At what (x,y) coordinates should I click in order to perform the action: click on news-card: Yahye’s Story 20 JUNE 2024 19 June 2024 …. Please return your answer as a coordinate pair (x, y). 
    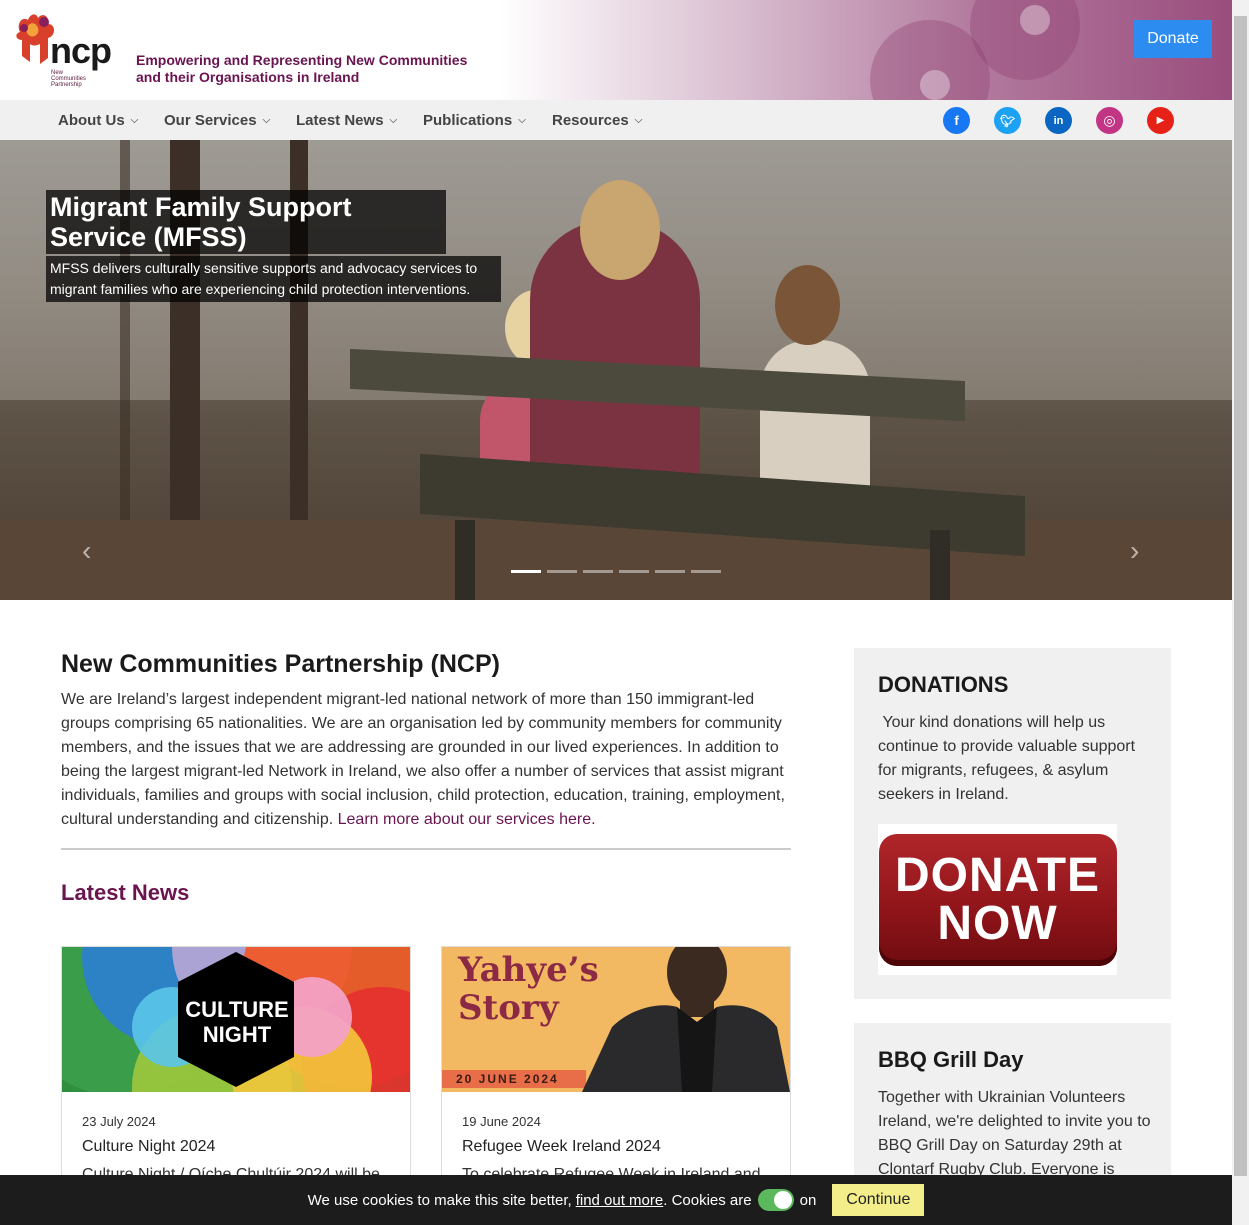
    Looking at the image, I should click on (616, 1066).